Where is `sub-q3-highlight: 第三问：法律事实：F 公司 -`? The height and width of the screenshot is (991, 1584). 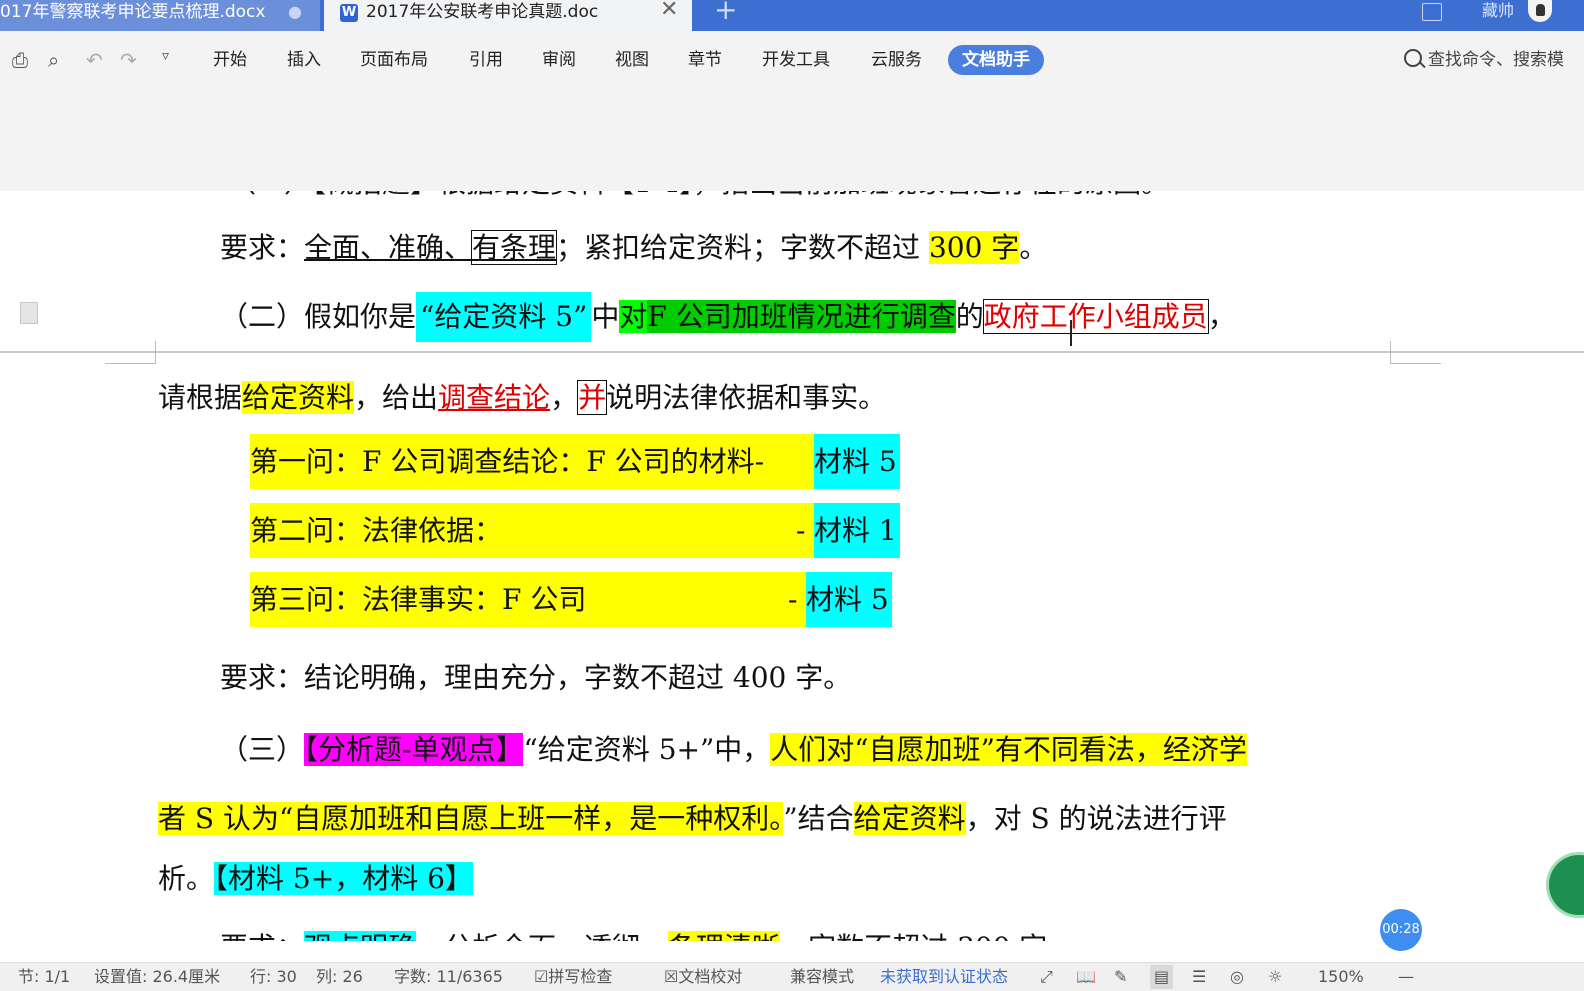
sub-q3-highlight: 第三问：法律事实：F 公司 - is located at coordinates (528, 599).